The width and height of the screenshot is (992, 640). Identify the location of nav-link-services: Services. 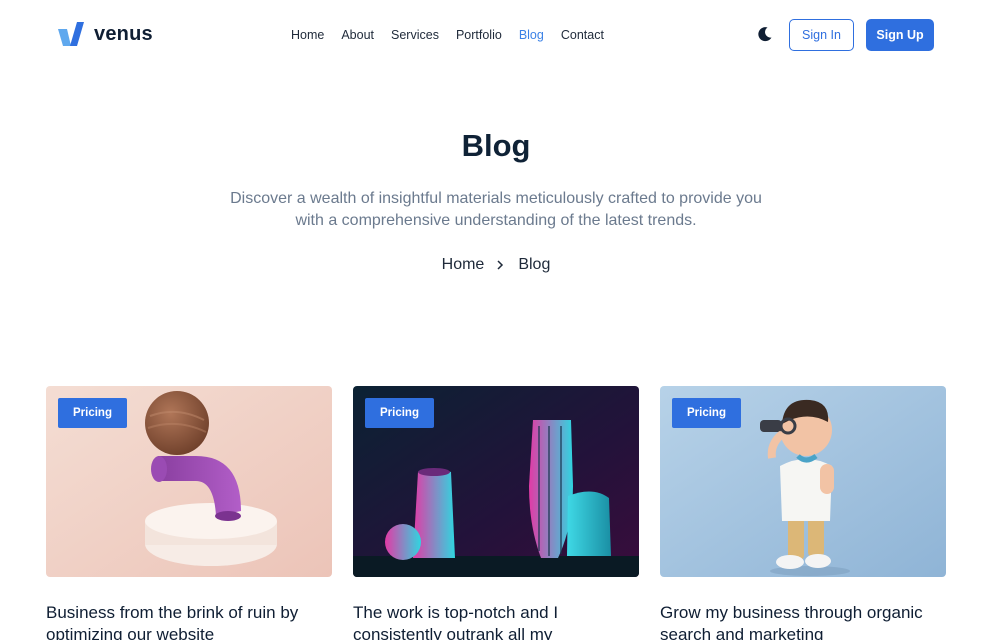
(415, 35).